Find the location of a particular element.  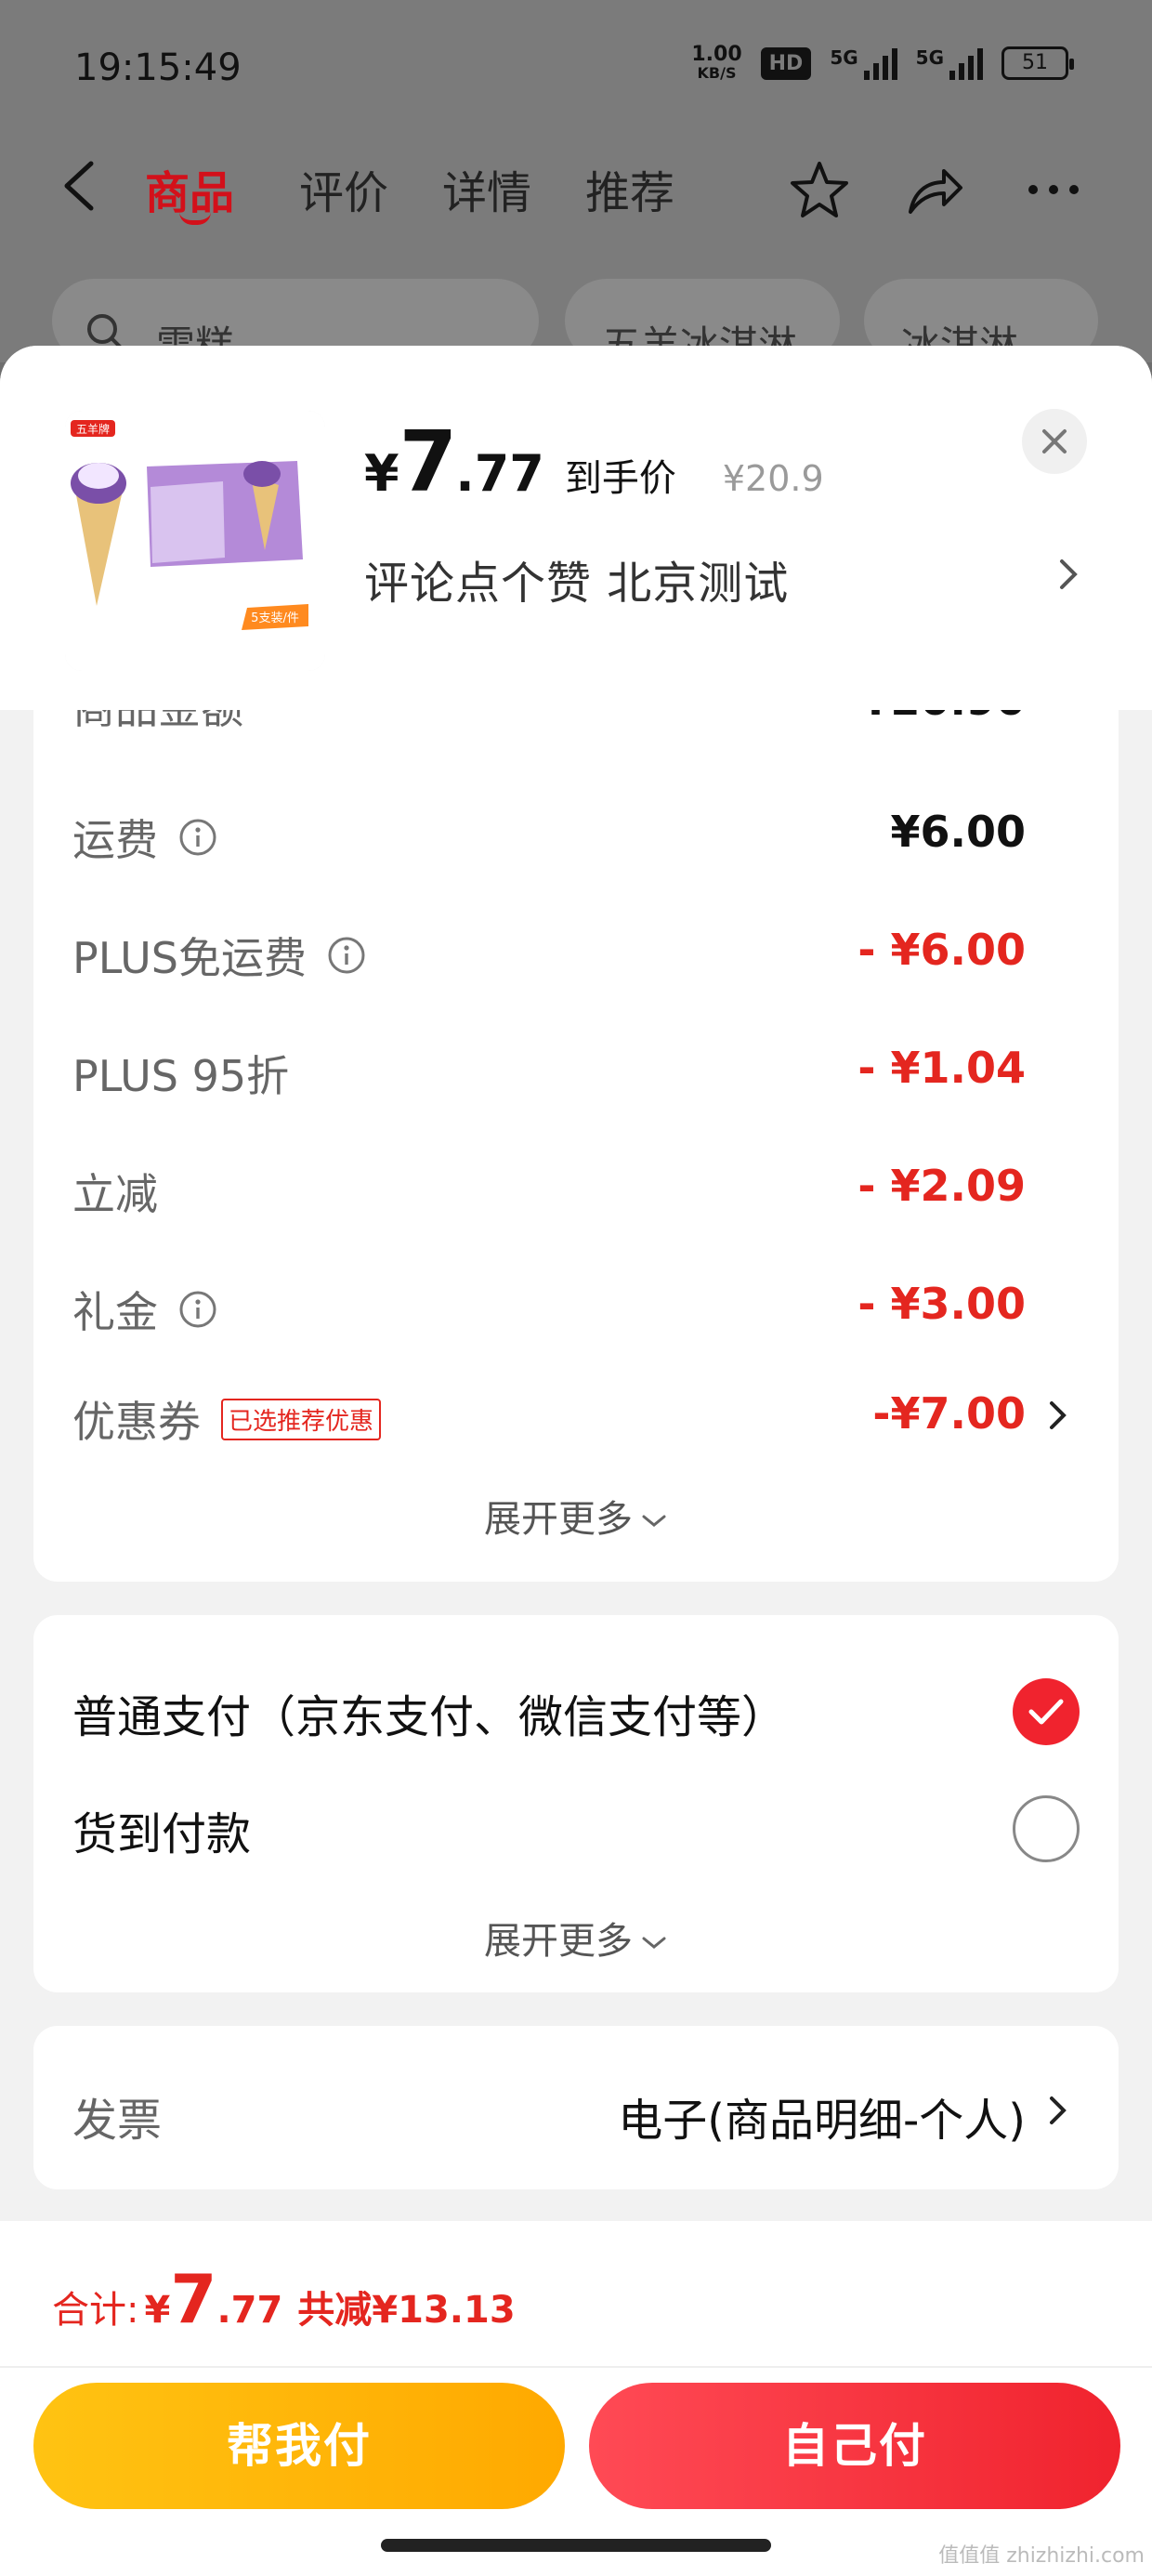

price-row-label: 礼金 is located at coordinates (115, 1312).